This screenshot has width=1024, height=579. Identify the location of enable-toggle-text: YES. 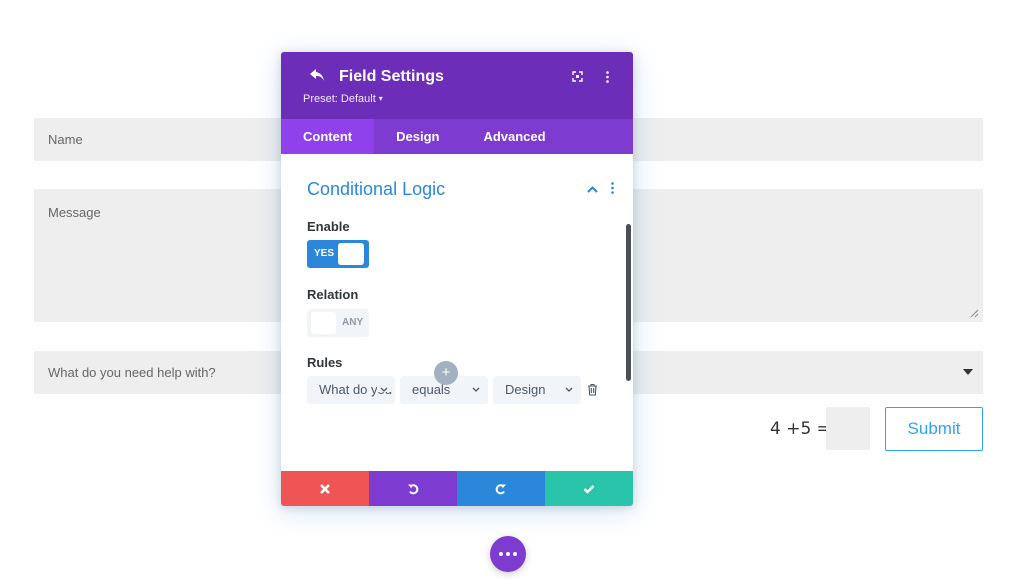
(324, 253).